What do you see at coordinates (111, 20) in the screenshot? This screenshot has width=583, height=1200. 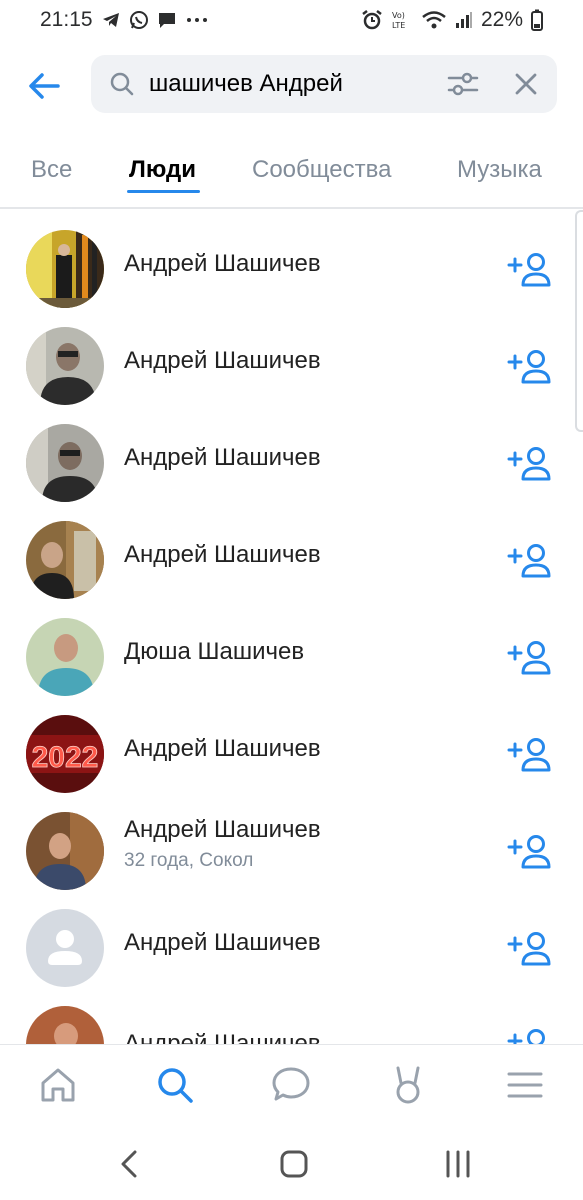 I see `telegram-icon` at bounding box center [111, 20].